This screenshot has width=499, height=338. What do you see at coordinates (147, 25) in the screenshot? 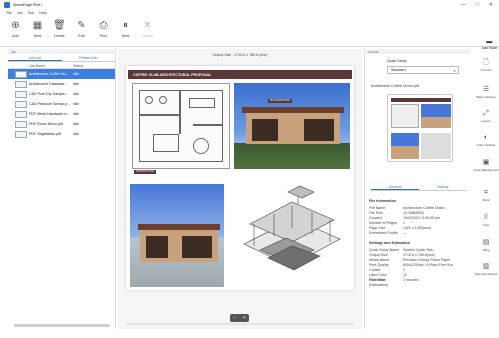
I see `cancel-icon: ✕` at bounding box center [147, 25].